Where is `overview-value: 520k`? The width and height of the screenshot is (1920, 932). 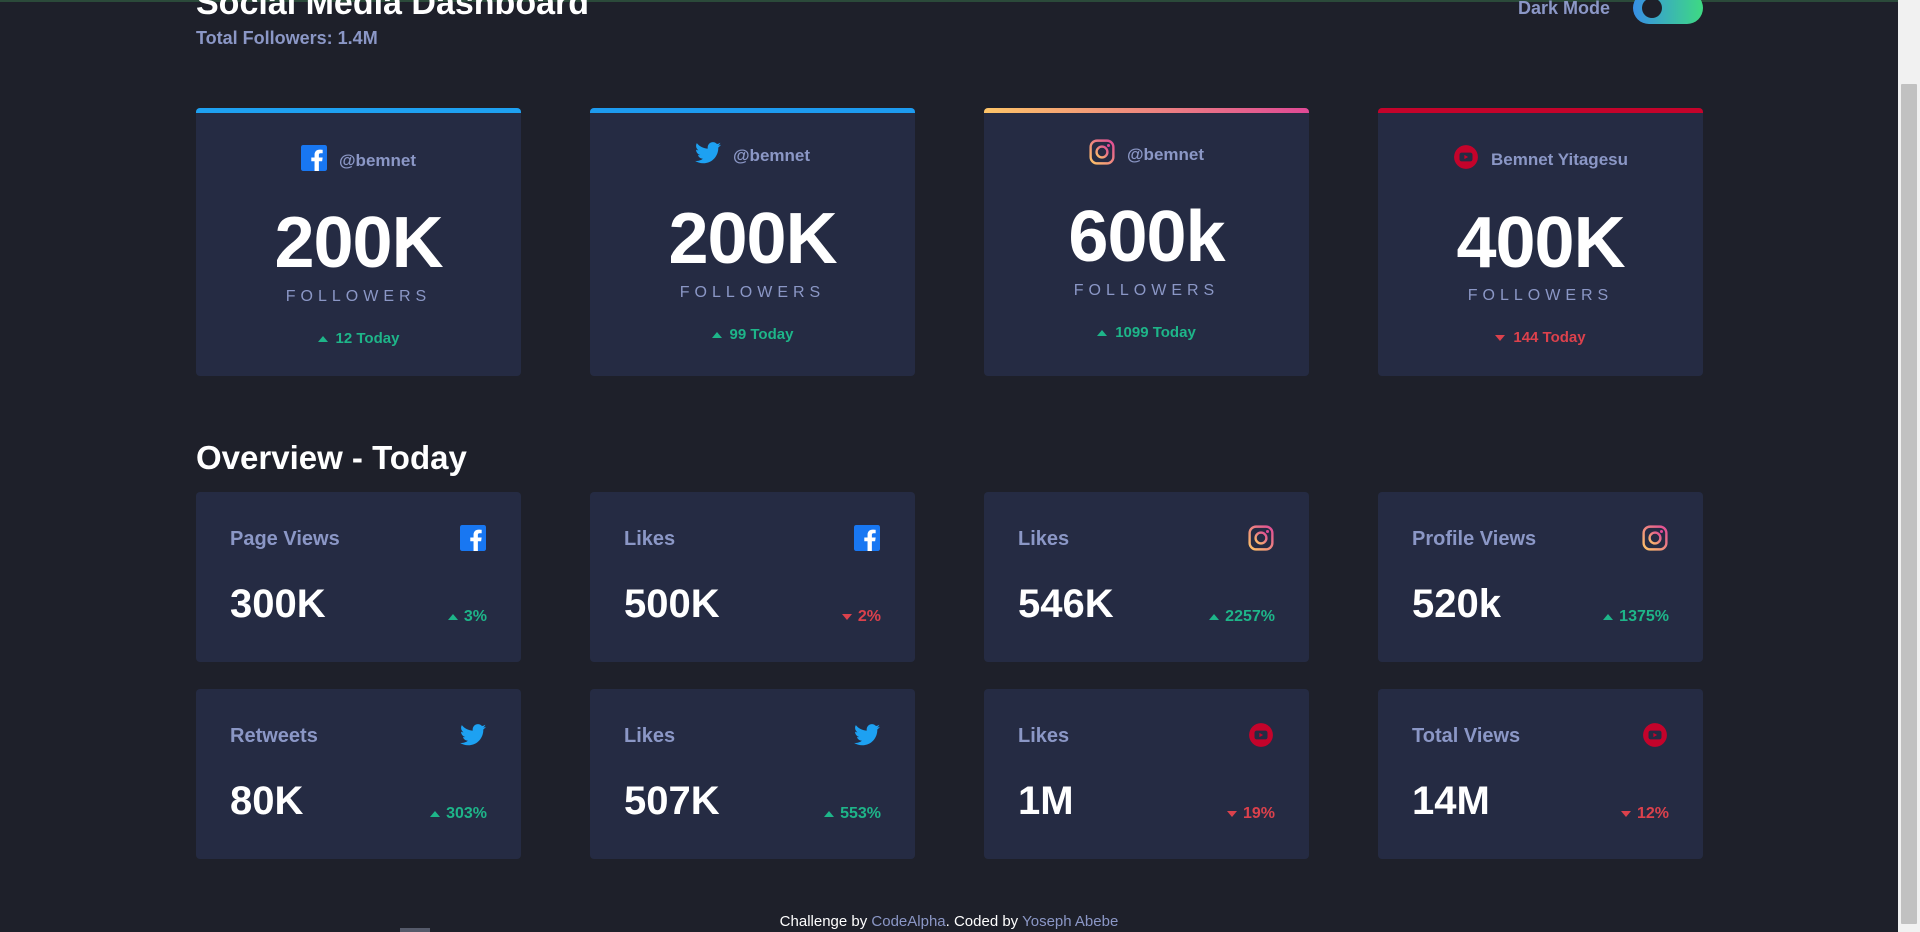 overview-value: 520k is located at coordinates (1456, 604).